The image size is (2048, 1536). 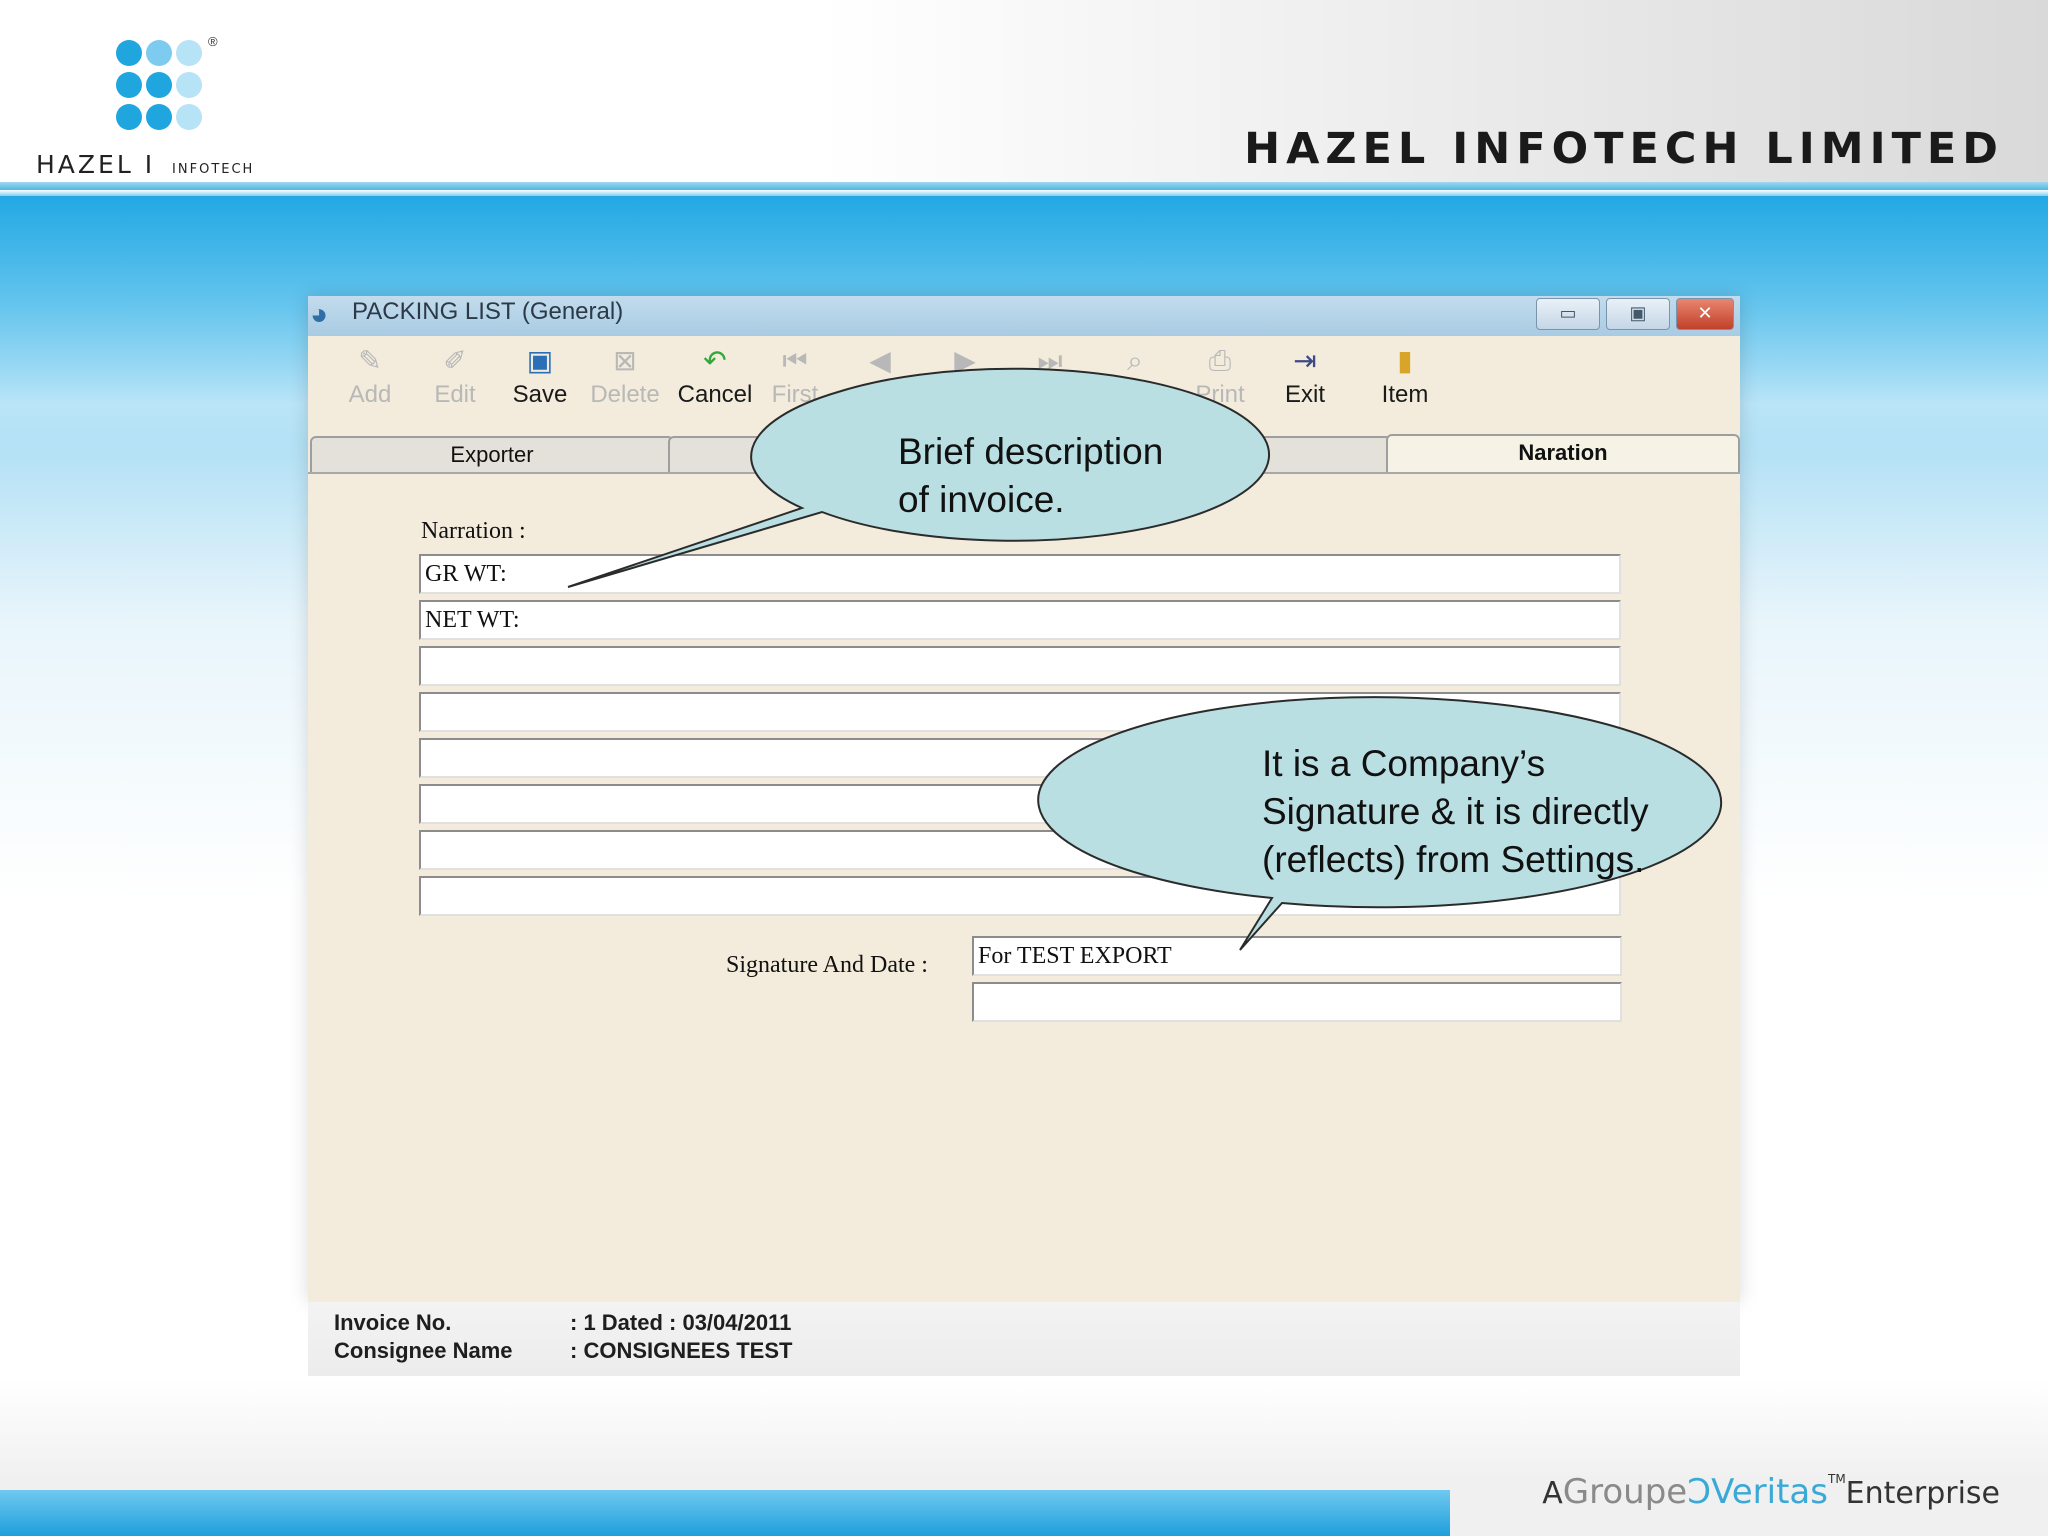 I want to click on add-icon: ✎, so click(x=370, y=360).